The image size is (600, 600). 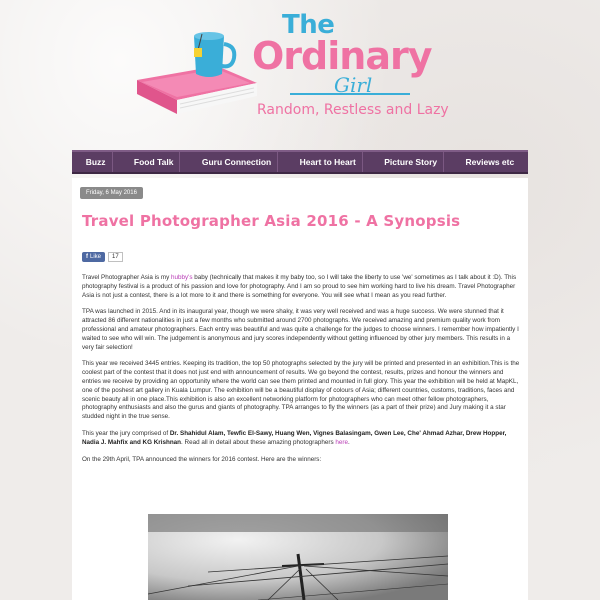 I want to click on hubby-link: hubby's, so click(x=182, y=277).